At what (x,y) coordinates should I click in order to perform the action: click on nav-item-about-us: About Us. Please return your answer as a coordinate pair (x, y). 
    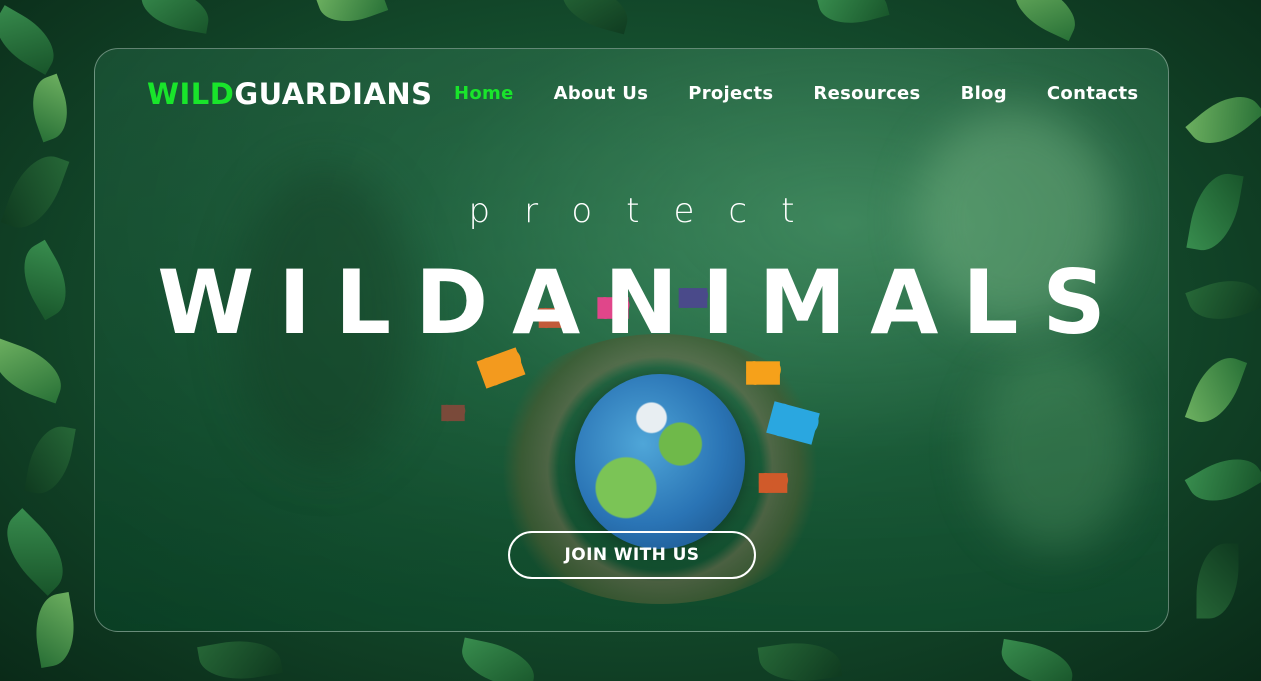
    Looking at the image, I should click on (601, 93).